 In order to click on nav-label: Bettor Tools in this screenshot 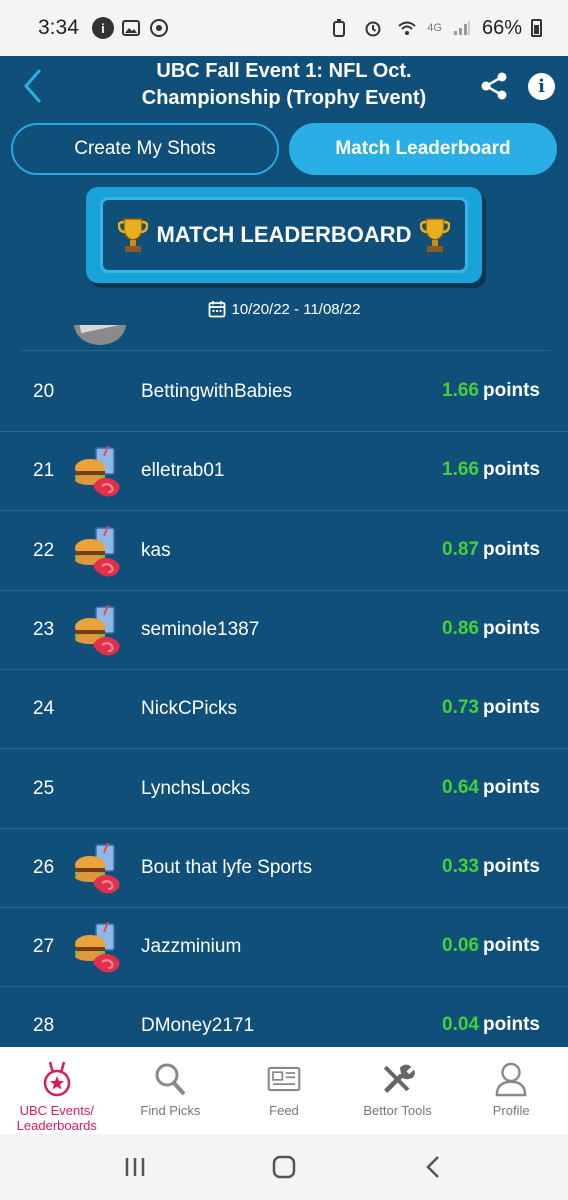, I will do `click(397, 1110)`.